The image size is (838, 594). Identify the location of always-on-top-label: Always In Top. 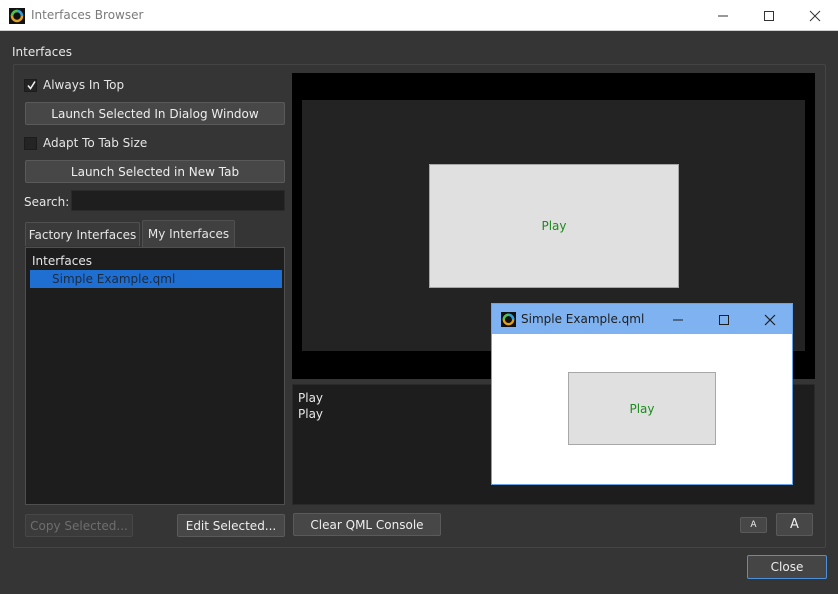
(84, 85).